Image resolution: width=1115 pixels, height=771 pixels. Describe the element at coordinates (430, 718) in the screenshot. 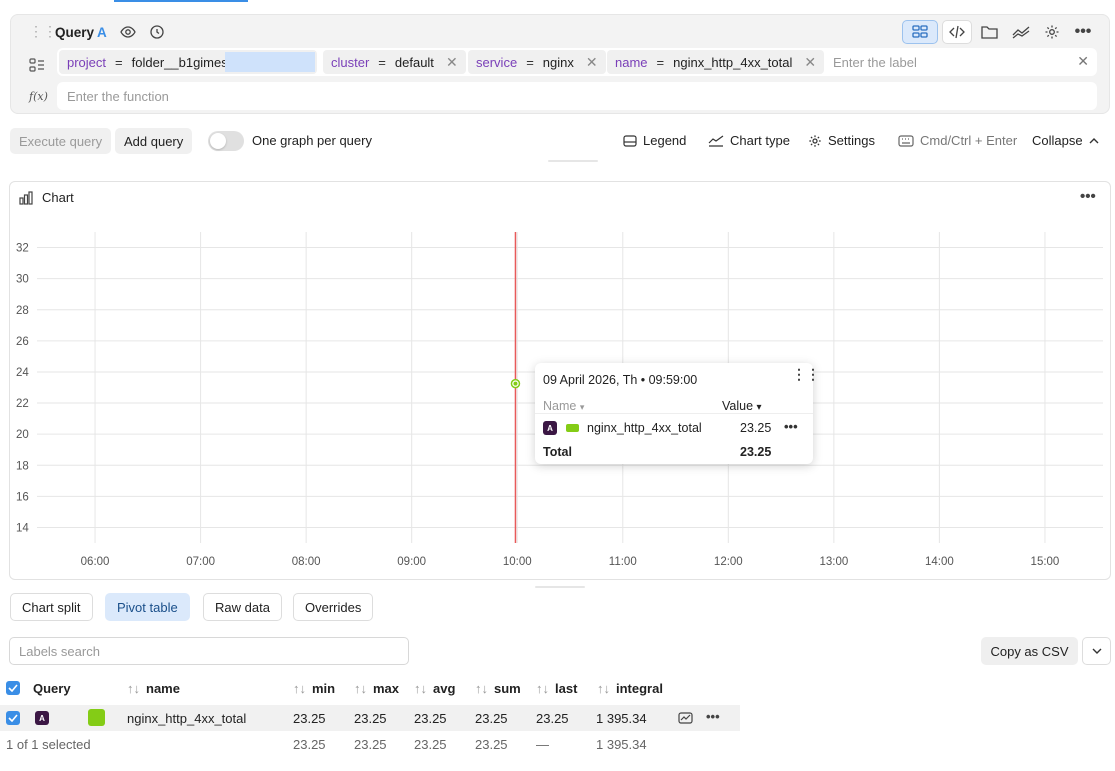

I see `row-avg: 23.25` at that location.